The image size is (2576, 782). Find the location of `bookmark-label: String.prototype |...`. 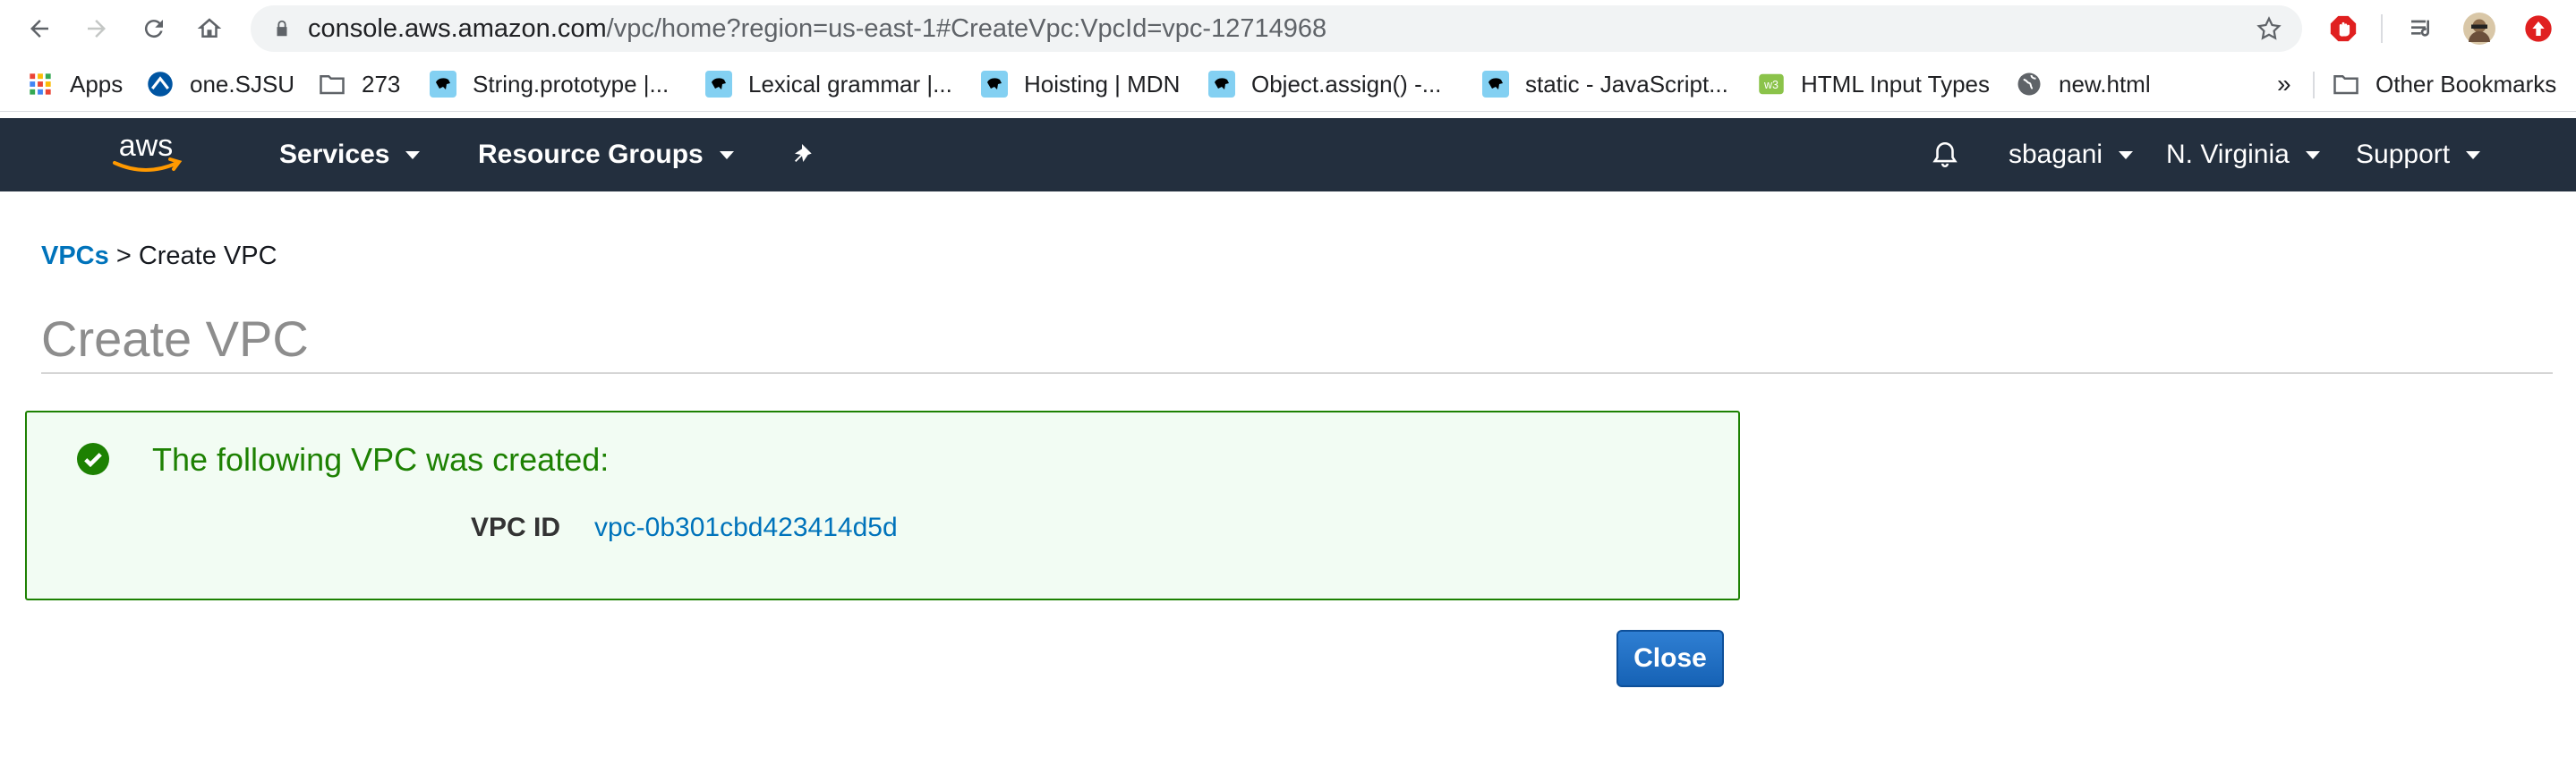

bookmark-label: String.prototype |... is located at coordinates (571, 84).